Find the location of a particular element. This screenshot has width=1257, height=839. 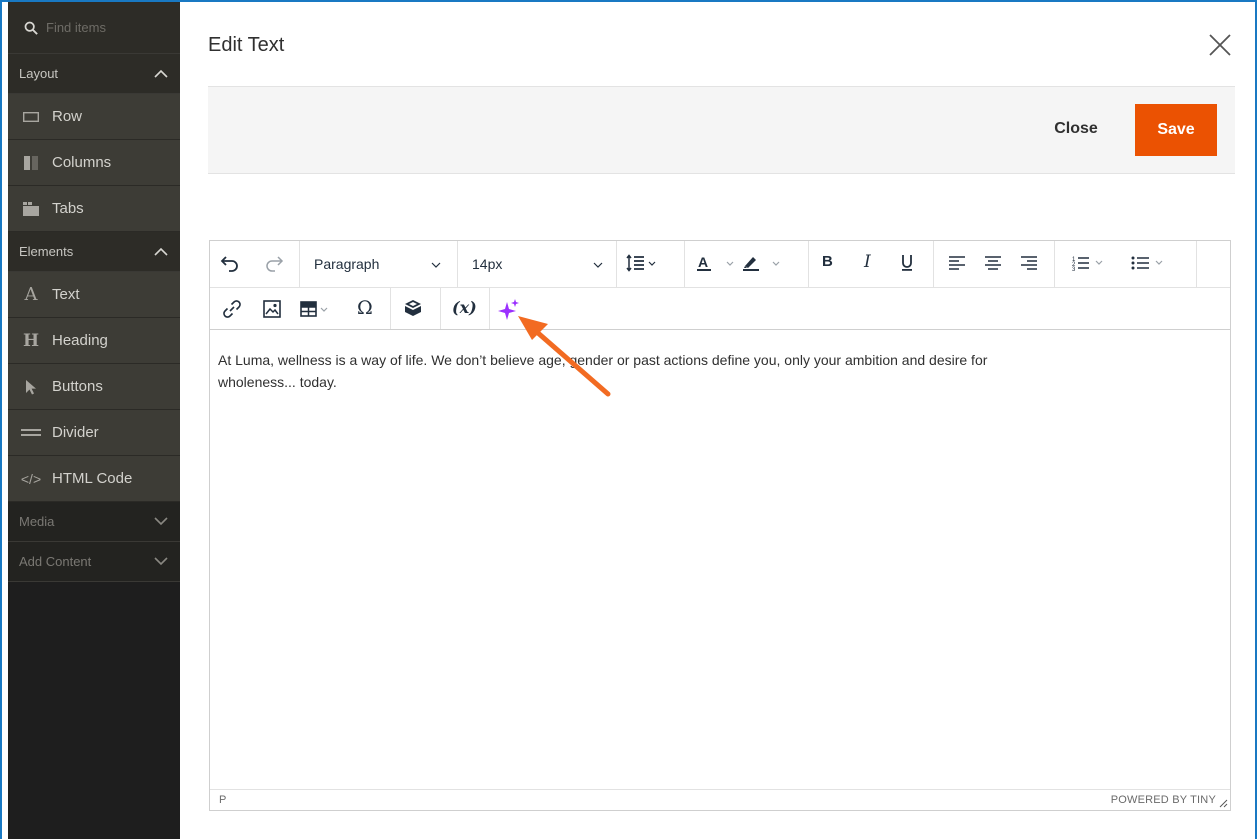

bullet-list-icon is located at coordinates (1151, 263).